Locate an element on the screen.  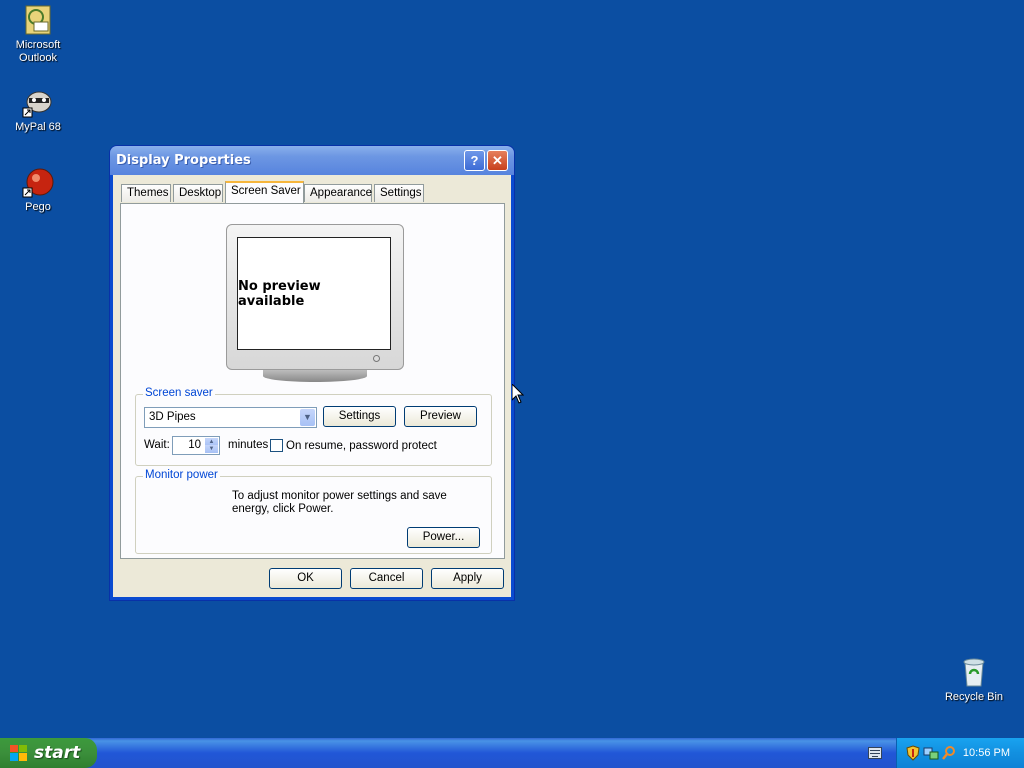
wait-minutes-value: 10 is located at coordinates (194, 445).